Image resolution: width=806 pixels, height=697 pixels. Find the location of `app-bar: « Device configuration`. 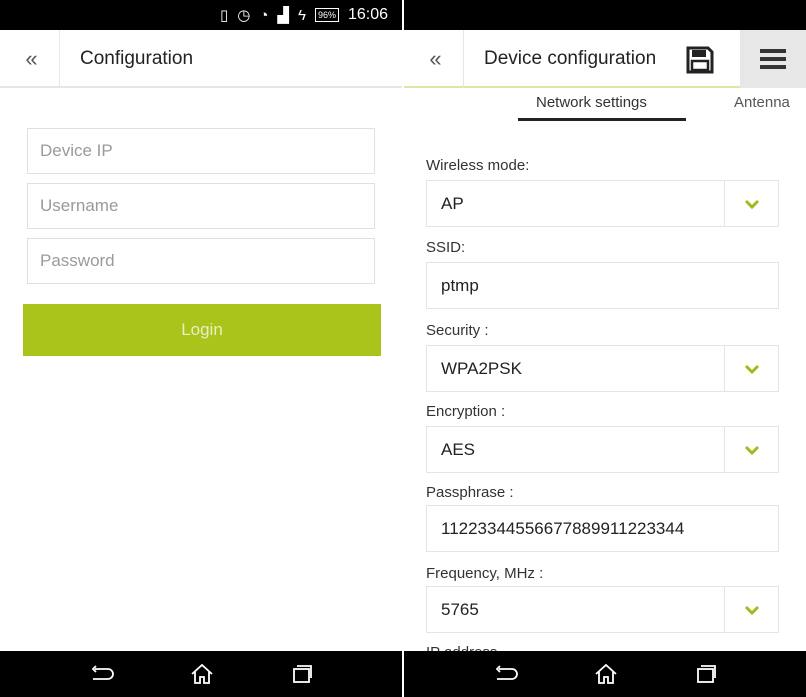

app-bar: « Device configuration is located at coordinates (605, 59).